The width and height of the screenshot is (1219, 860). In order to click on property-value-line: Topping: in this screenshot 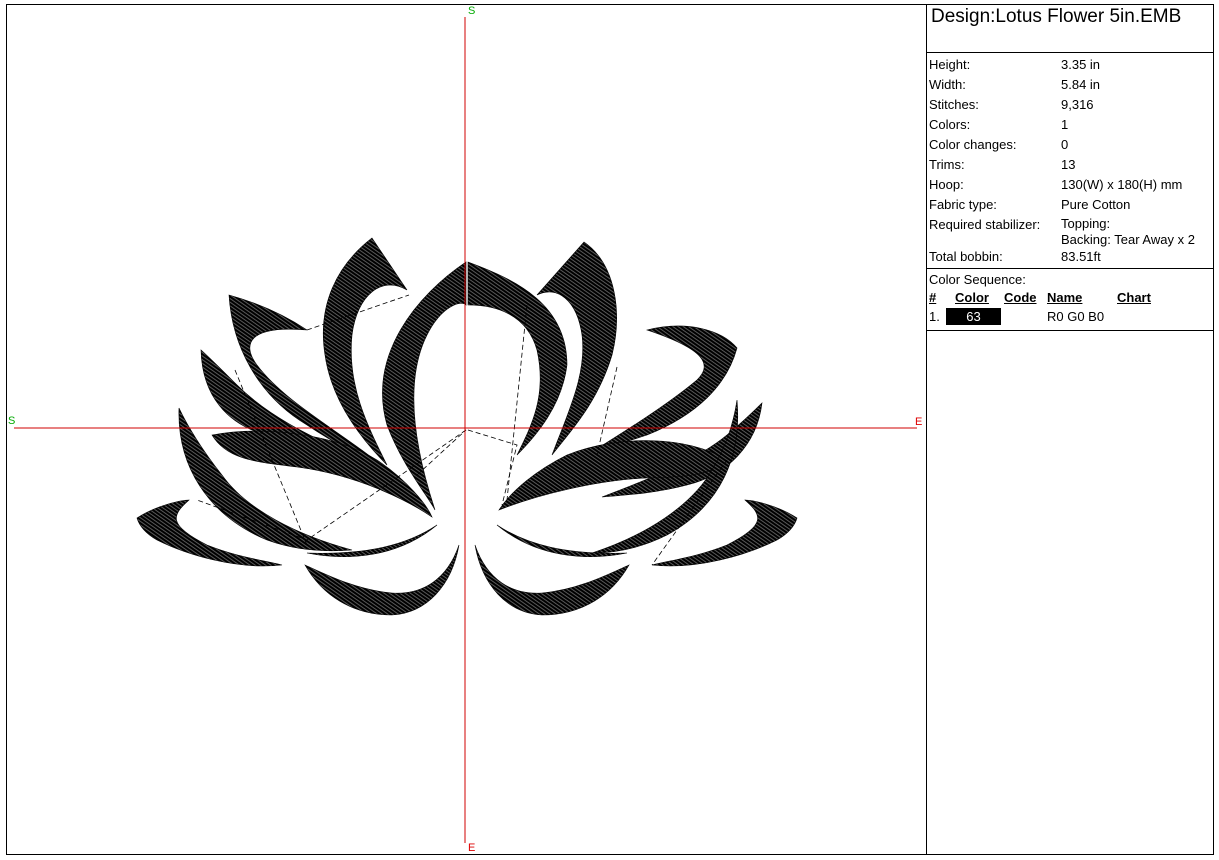, I will do `click(1086, 223)`.